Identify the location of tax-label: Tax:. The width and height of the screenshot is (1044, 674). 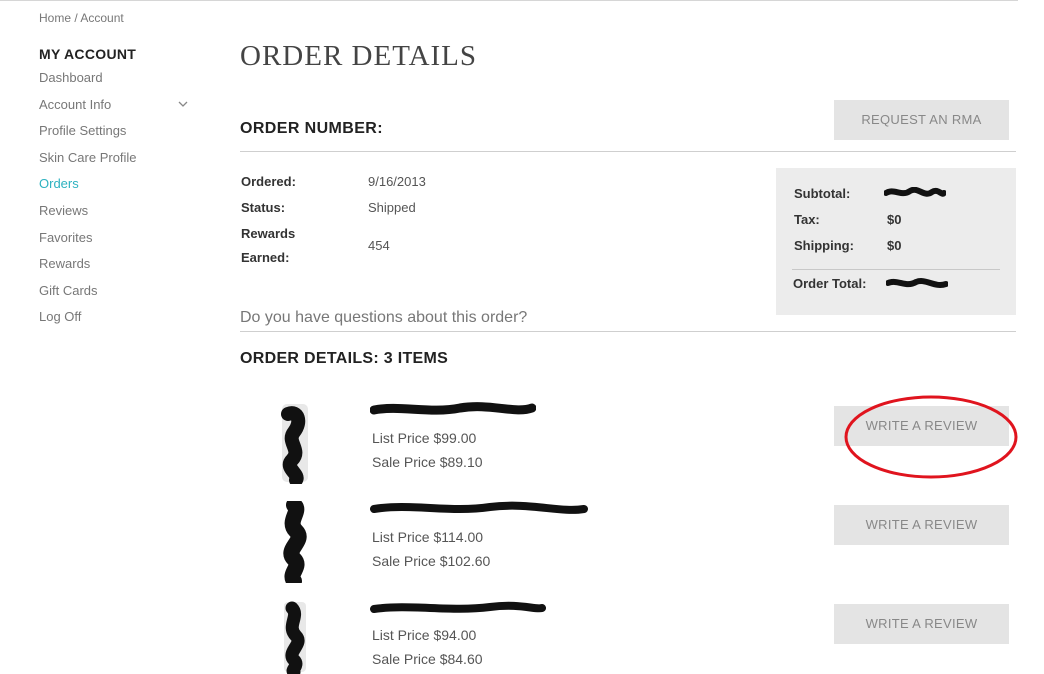
(807, 219).